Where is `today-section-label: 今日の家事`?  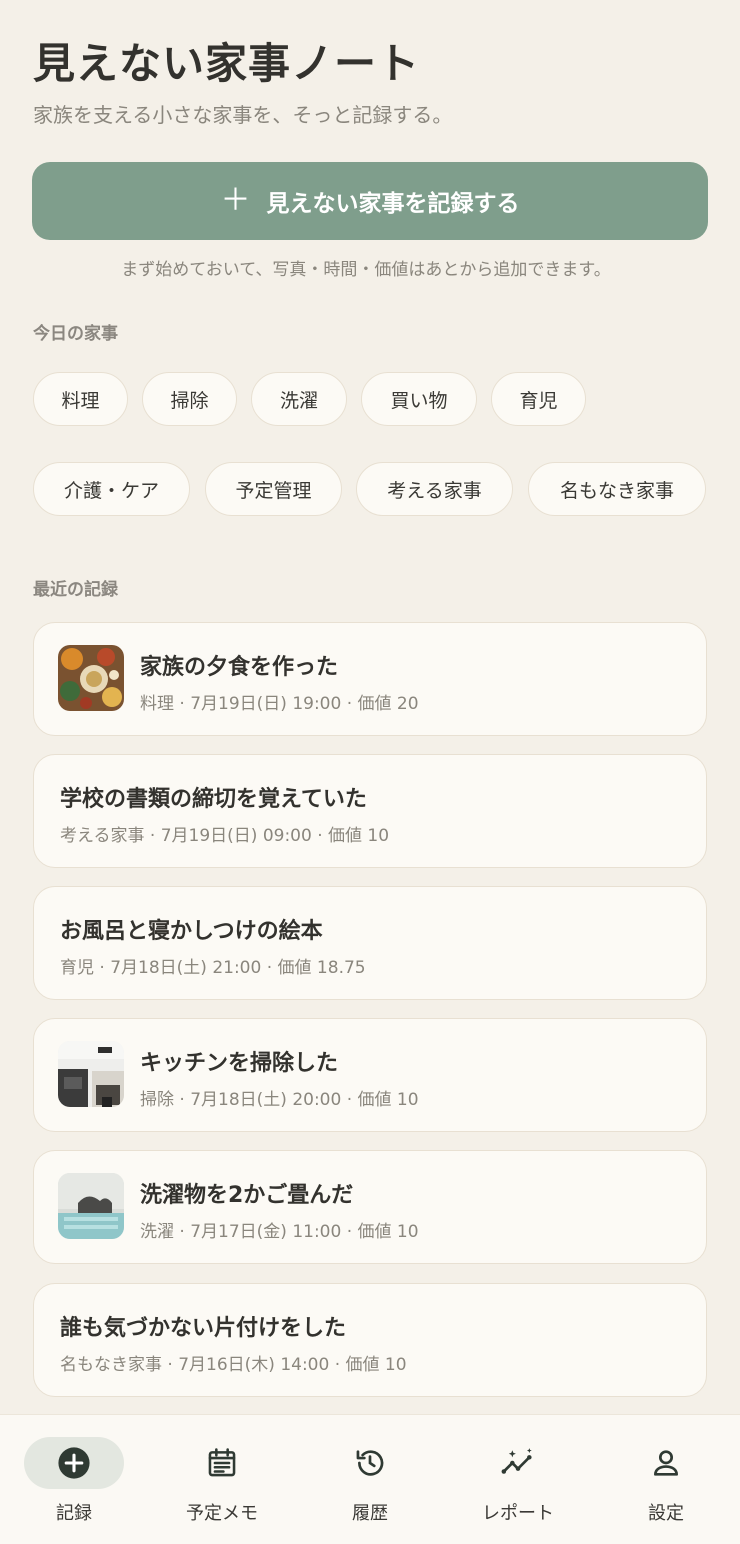 today-section-label: 今日の家事 is located at coordinates (75, 334).